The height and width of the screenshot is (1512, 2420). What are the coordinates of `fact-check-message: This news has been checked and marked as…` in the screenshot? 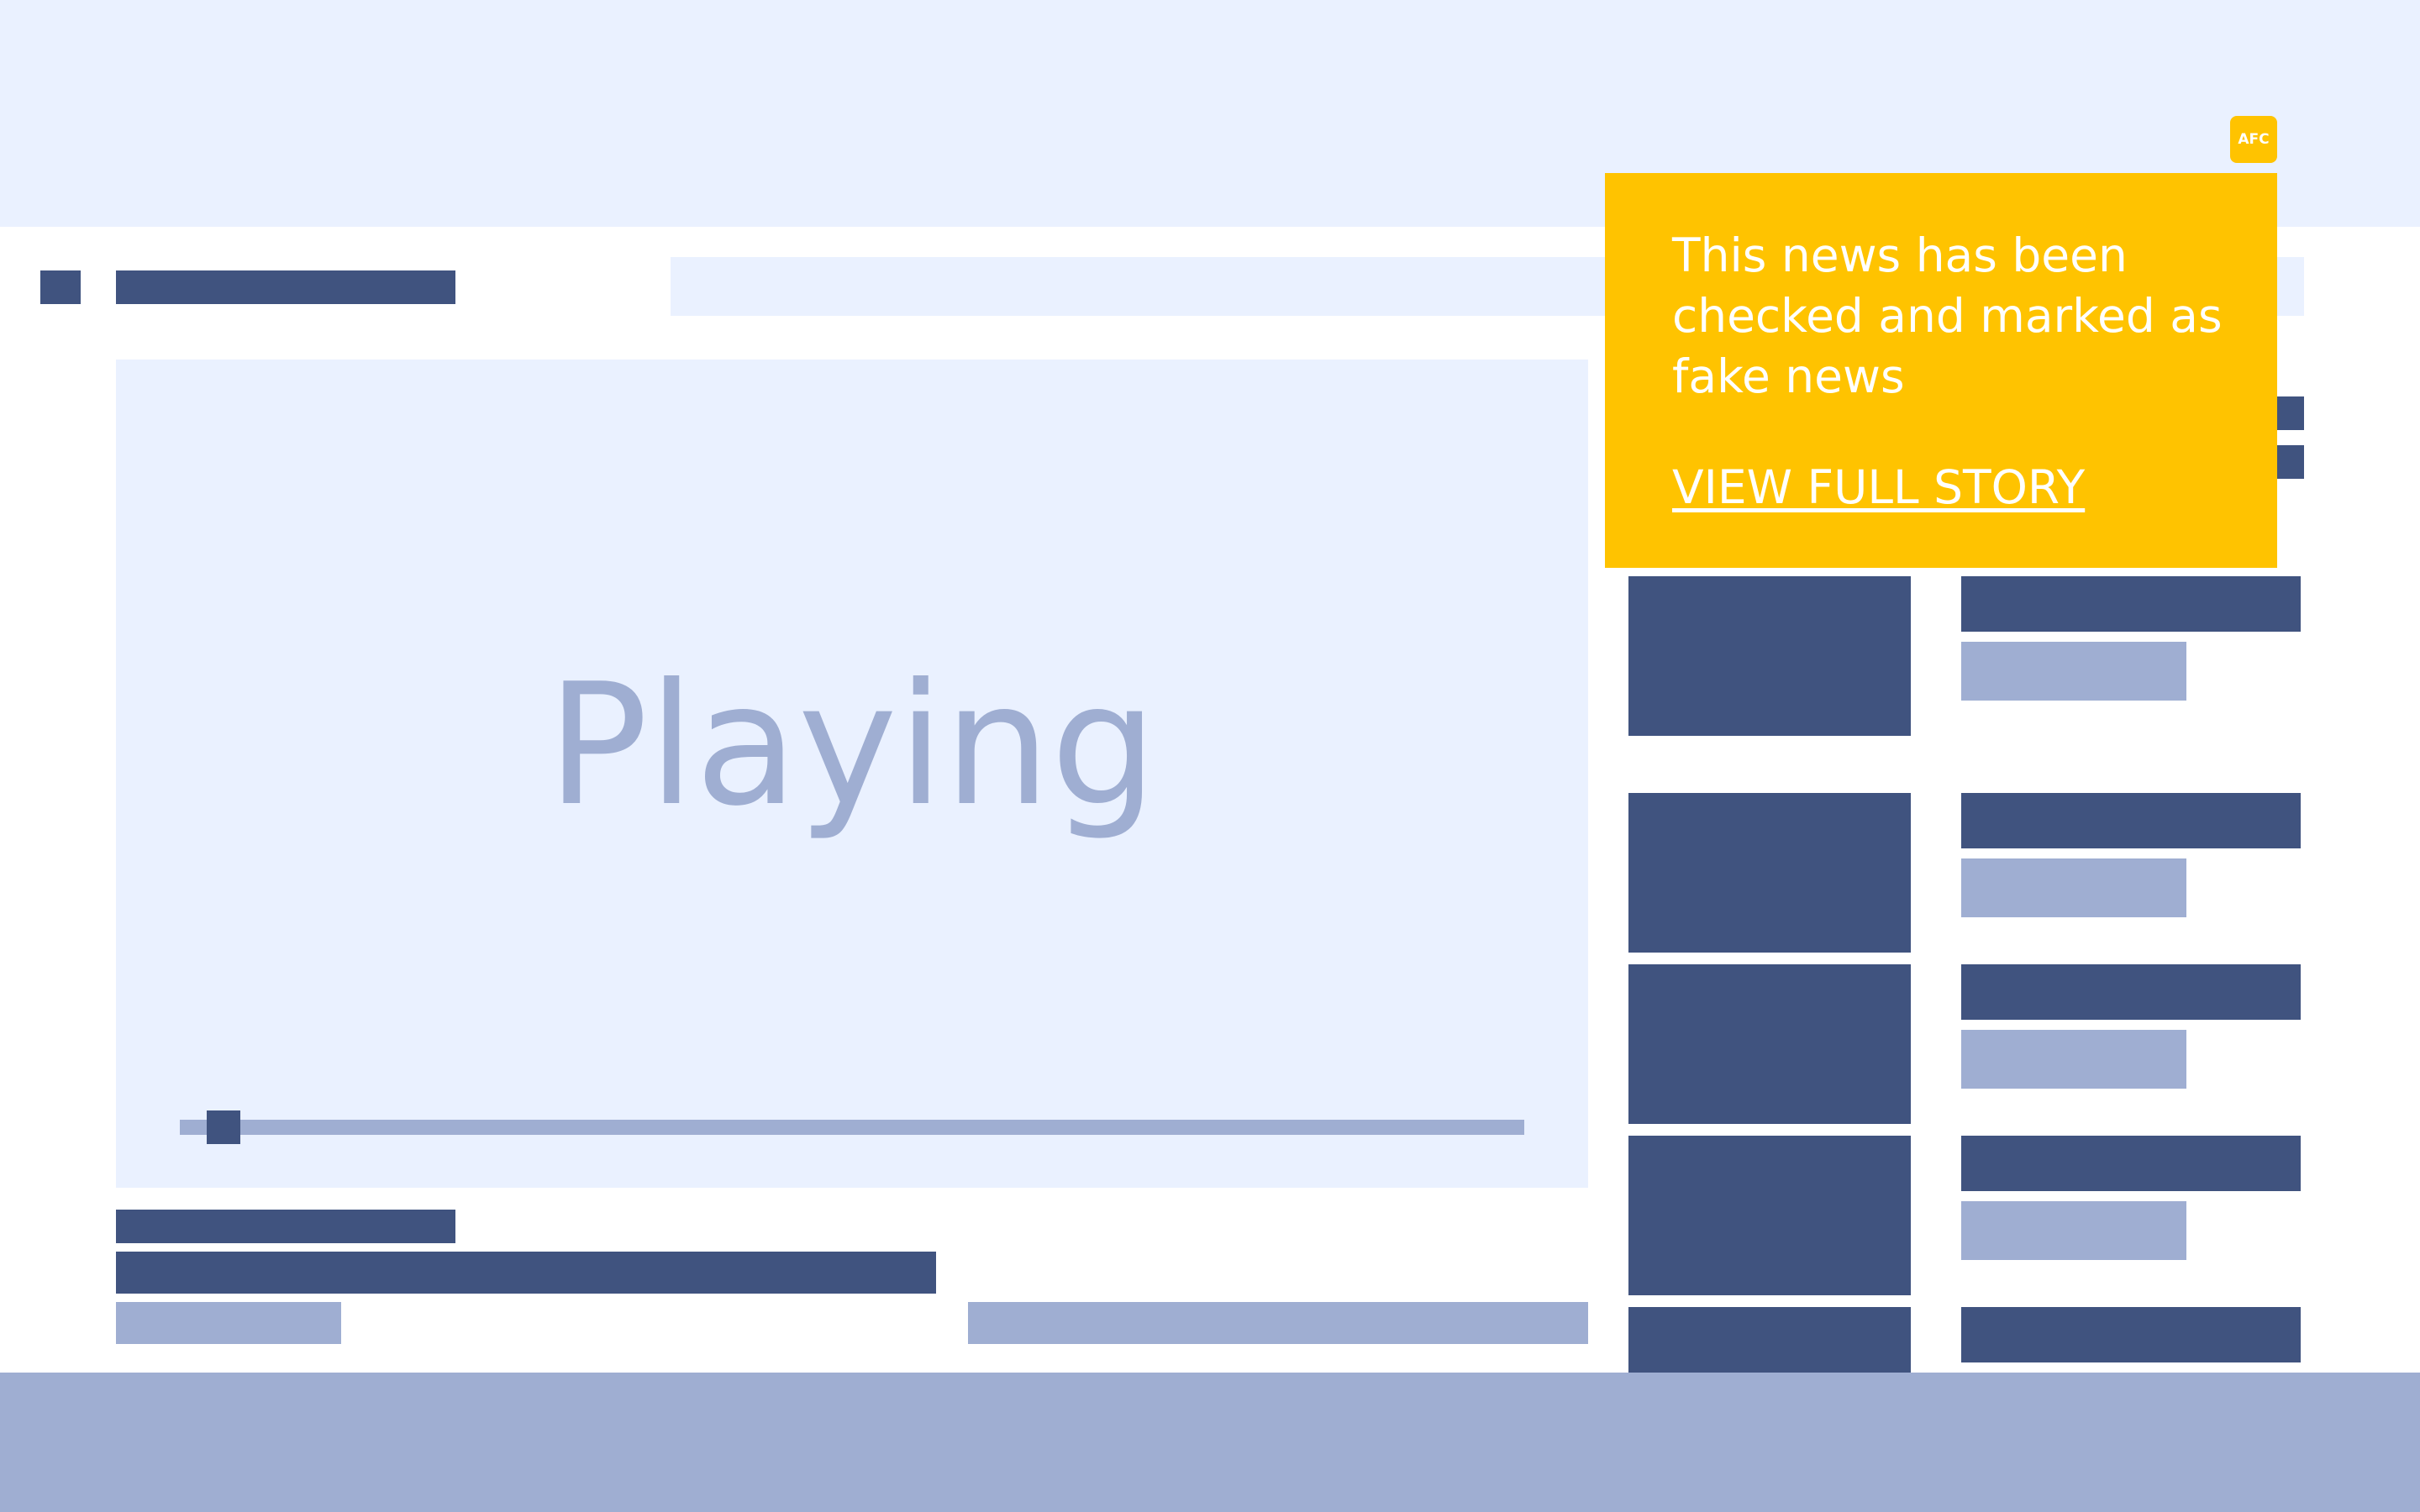 It's located at (1947, 315).